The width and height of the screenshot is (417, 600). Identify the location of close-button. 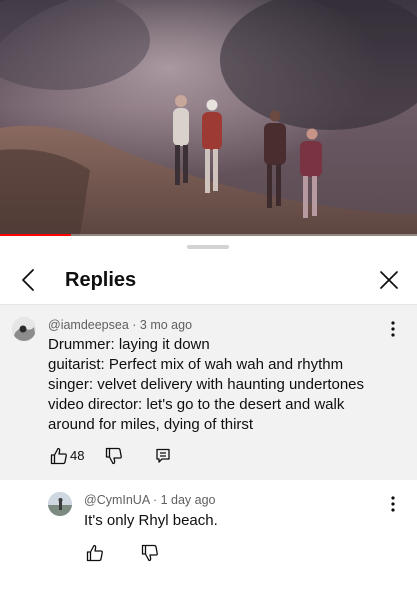
(389, 280).